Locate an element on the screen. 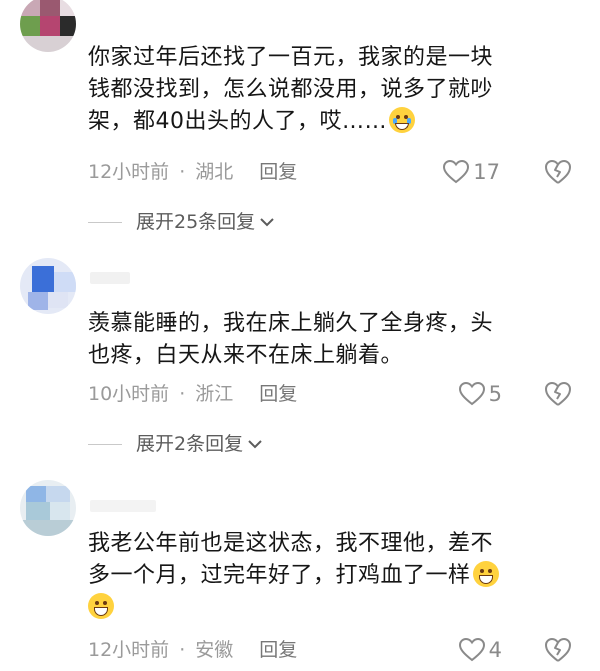 The width and height of the screenshot is (600, 671). like-button: 4 is located at coordinates (480, 650).